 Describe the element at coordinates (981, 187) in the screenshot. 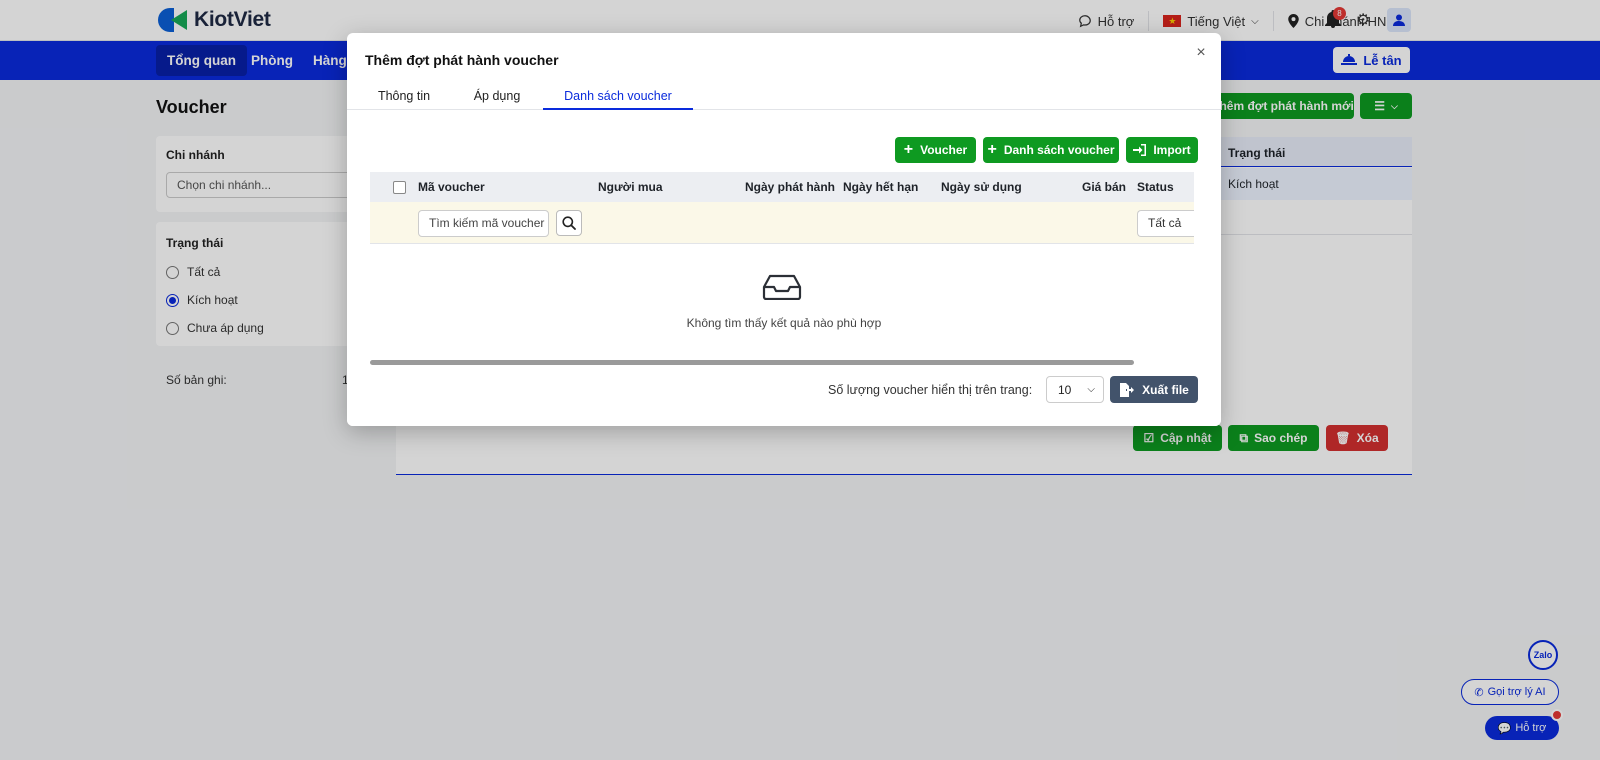

I see `column-header-used-date: Ngày sử dụng` at that location.